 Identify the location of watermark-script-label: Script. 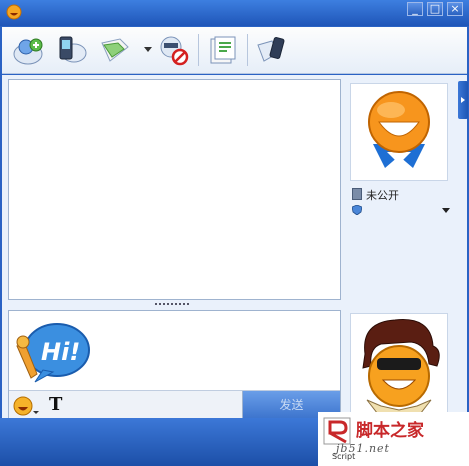
(344, 456).